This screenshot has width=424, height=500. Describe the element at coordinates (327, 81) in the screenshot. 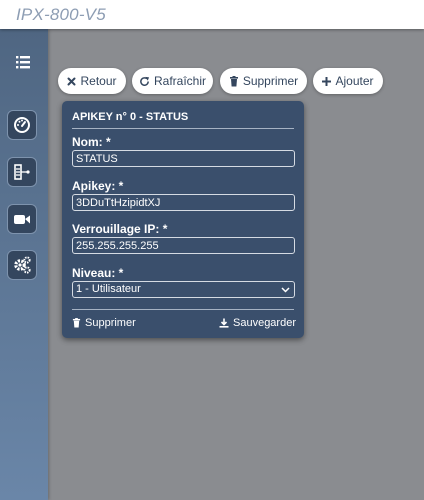

I see `plus-icon` at that location.